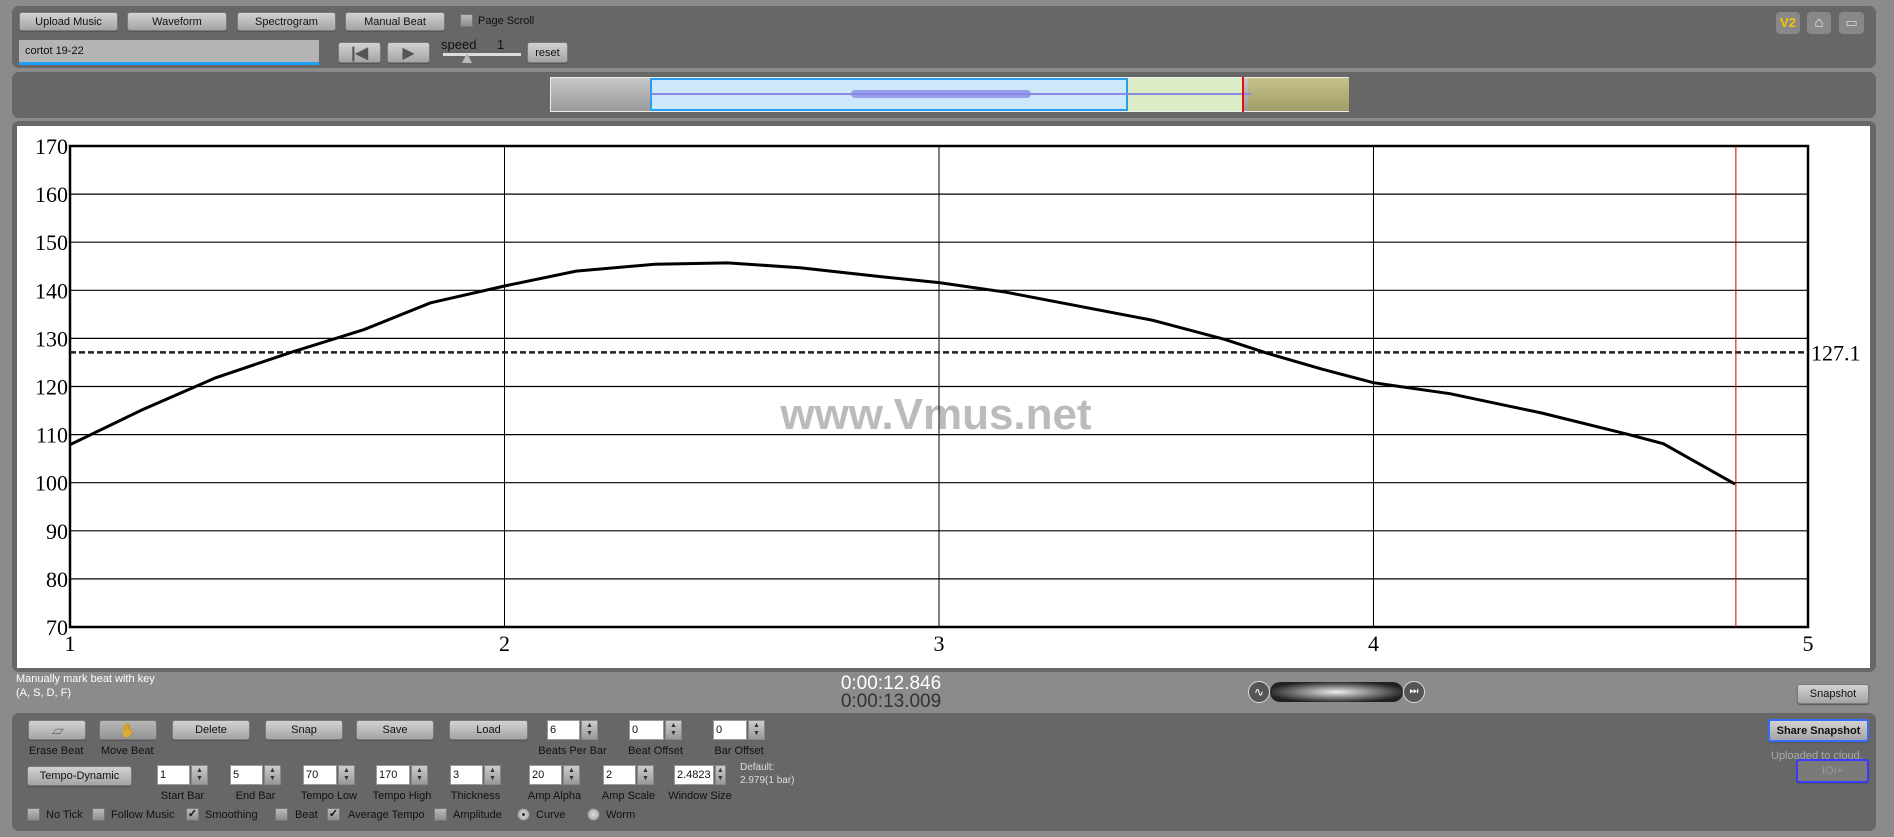 This screenshot has width=1894, height=837. I want to click on beat-offset-stepper: ▲ ▼, so click(673, 730).